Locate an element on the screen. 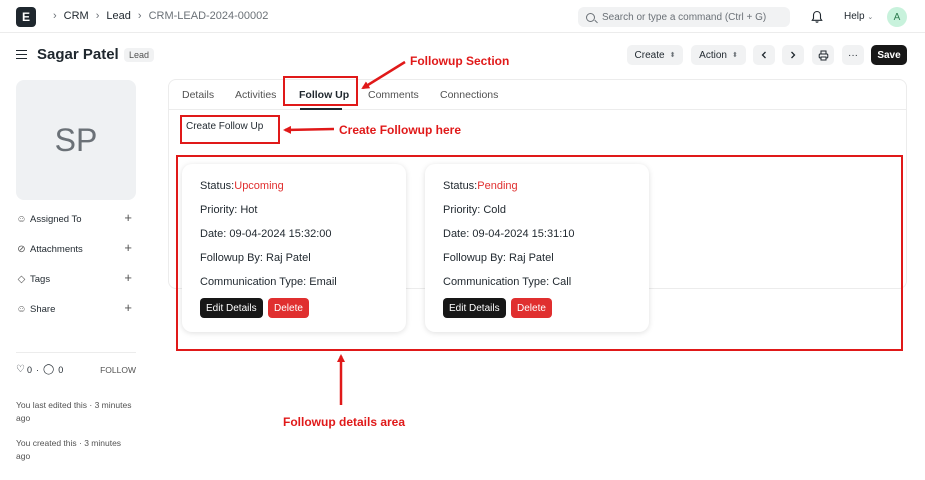 The width and height of the screenshot is (925, 480). more-actions-button: ··· is located at coordinates (853, 55).